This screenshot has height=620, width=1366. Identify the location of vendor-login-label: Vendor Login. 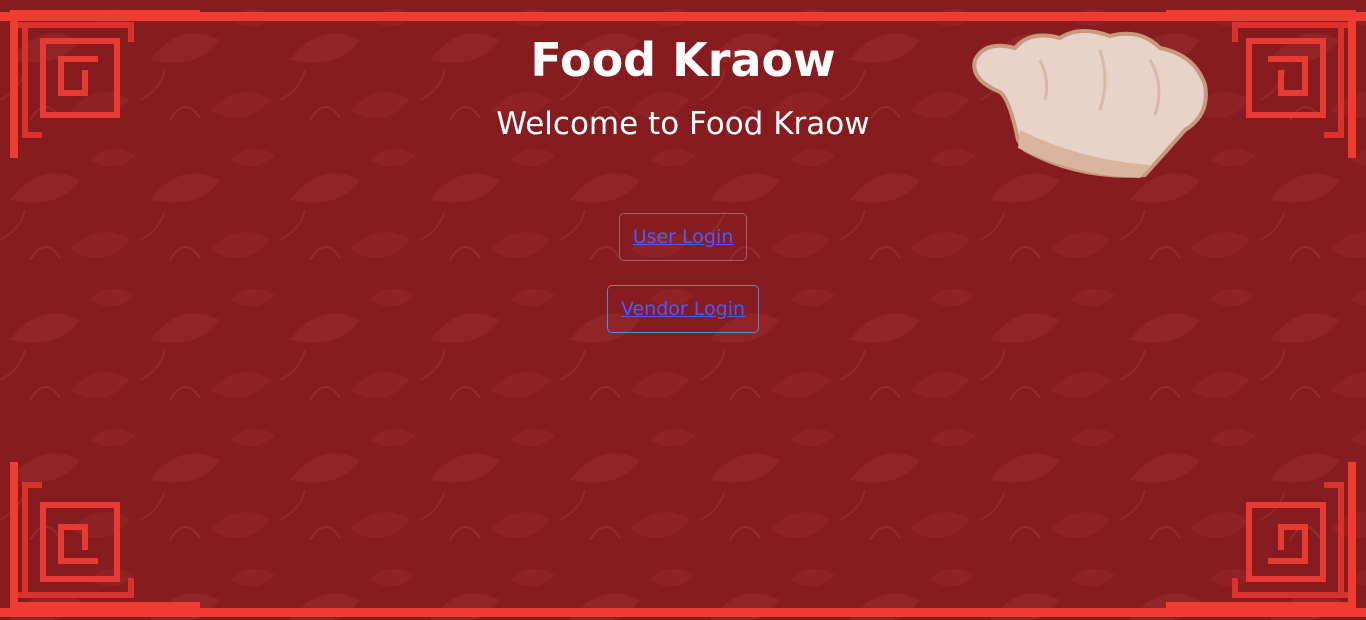
(683, 309).